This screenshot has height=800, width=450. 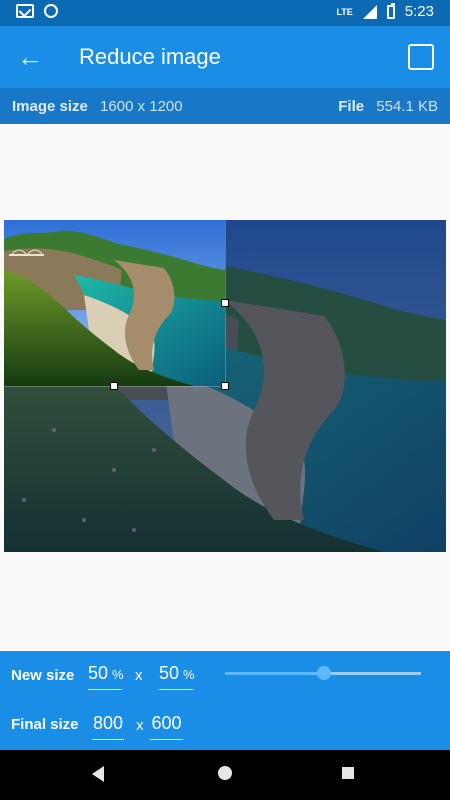 What do you see at coordinates (45, 724) in the screenshot?
I see `final-size-label: Final size` at bounding box center [45, 724].